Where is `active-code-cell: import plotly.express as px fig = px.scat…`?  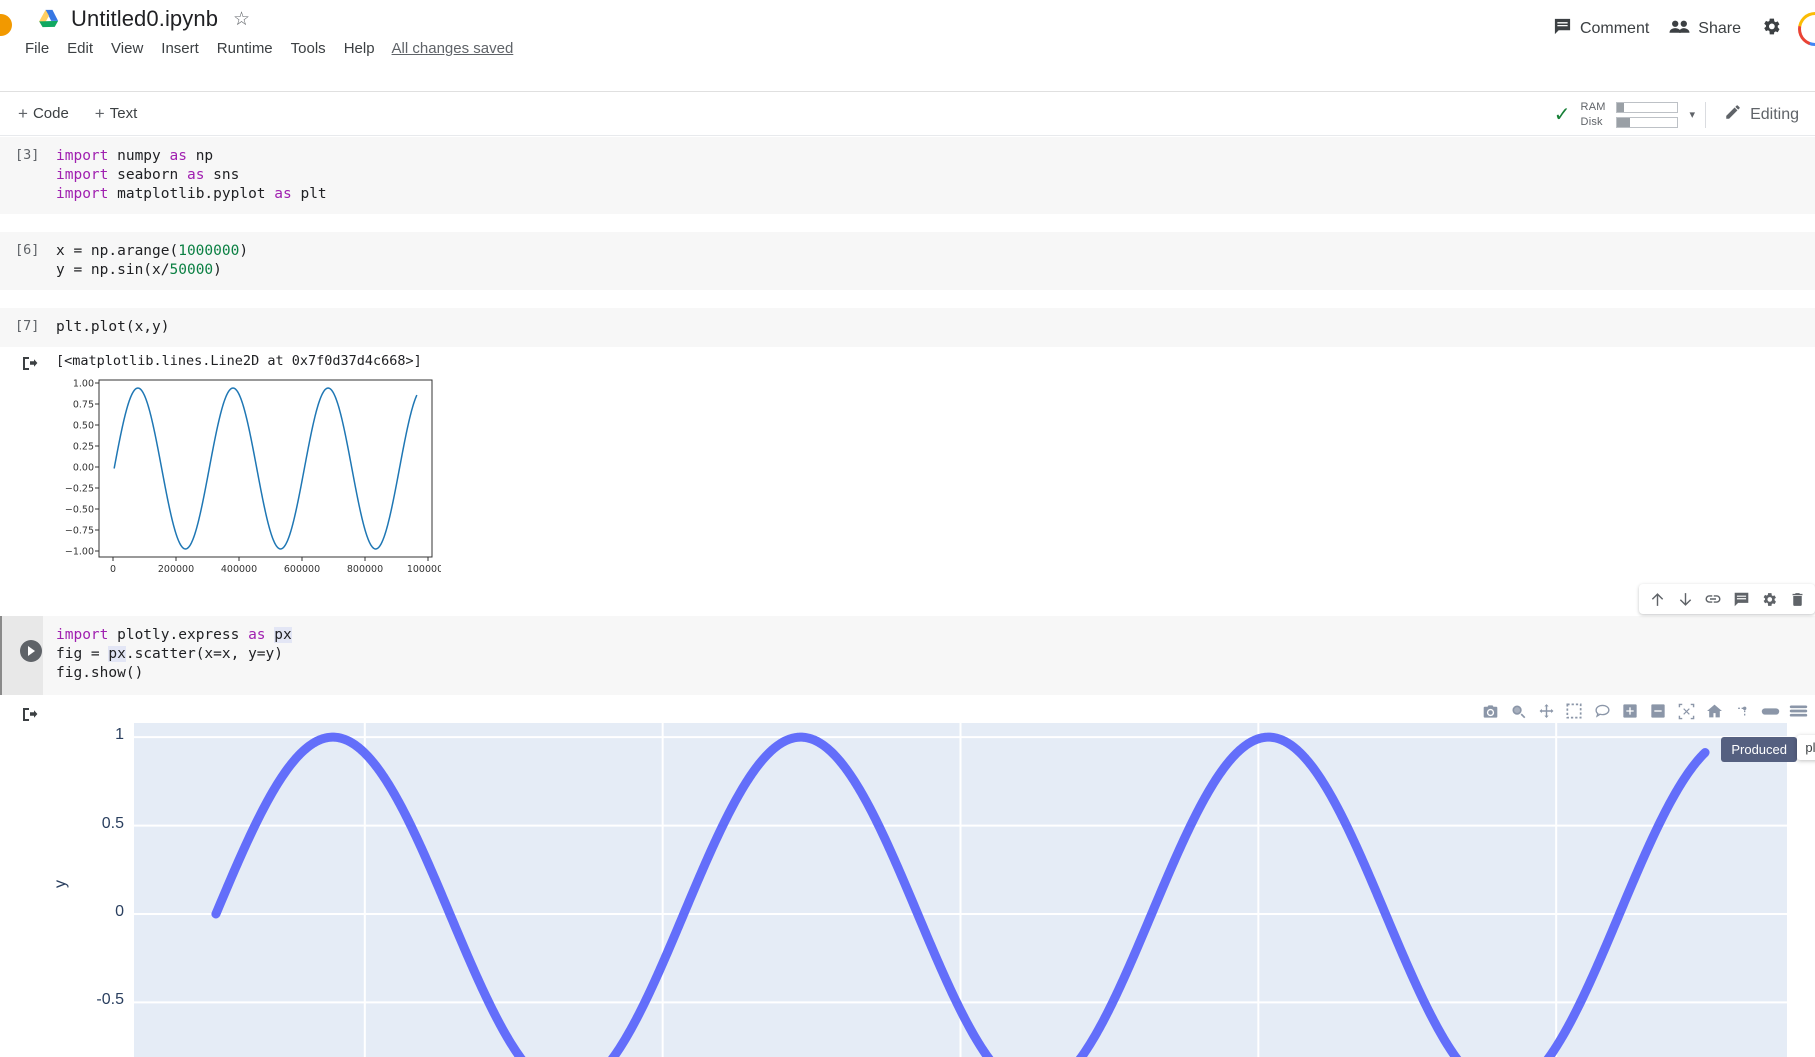
active-code-cell: import plotly.express as px fig = px.scat… is located at coordinates (907, 639).